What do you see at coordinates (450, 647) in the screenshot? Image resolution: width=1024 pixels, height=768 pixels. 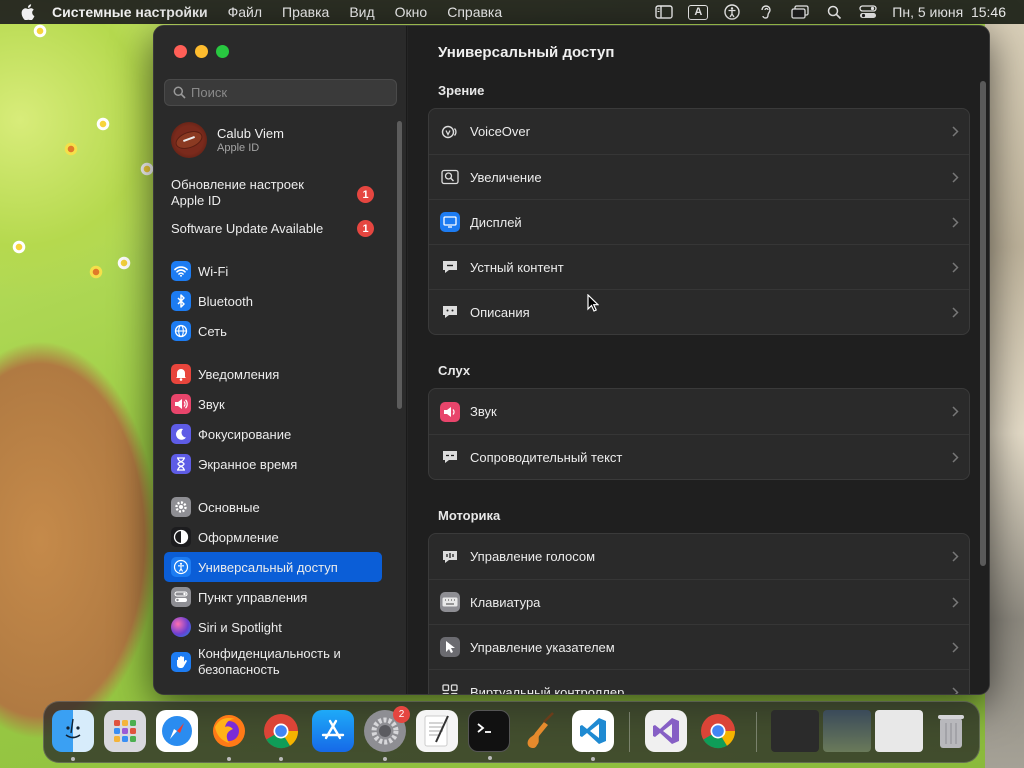 I see `pointer-icon` at bounding box center [450, 647].